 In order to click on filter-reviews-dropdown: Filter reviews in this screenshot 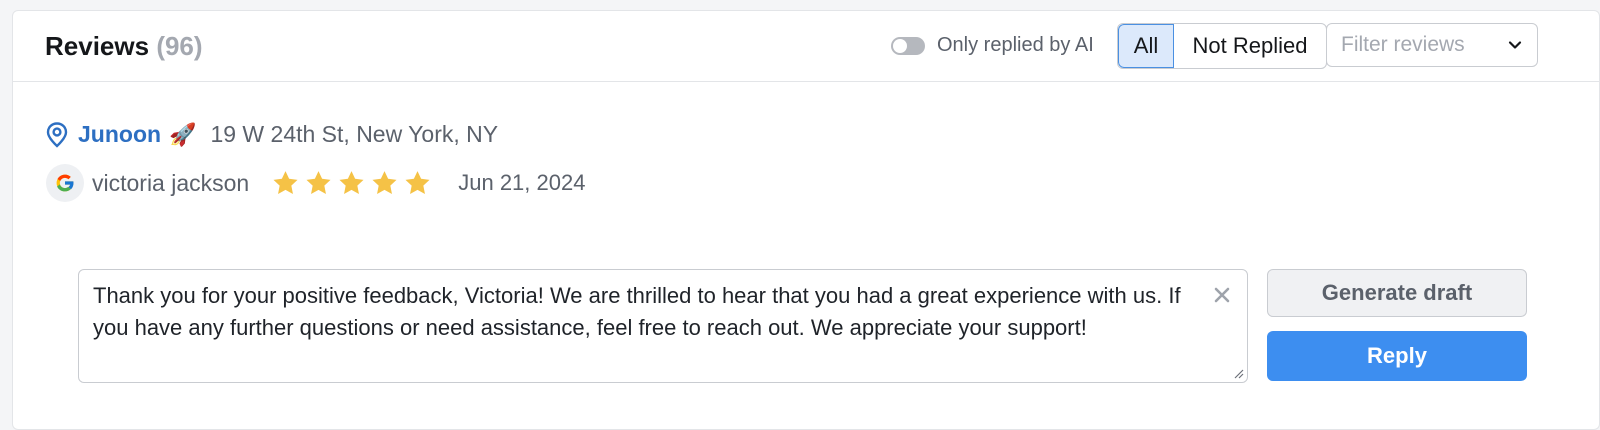, I will do `click(1432, 45)`.